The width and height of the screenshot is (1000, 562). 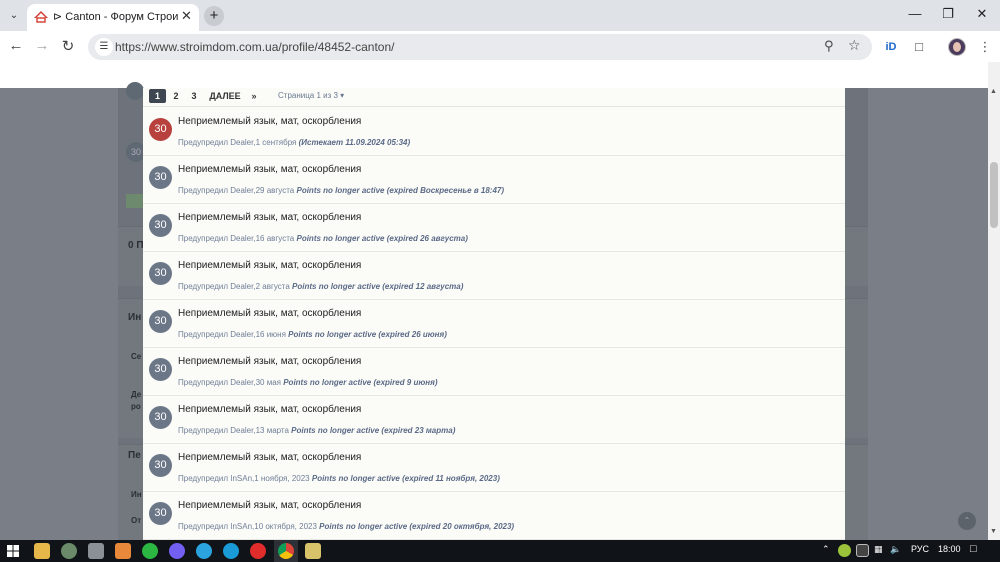 What do you see at coordinates (994, 195) in the screenshot?
I see `scroll-thumb` at bounding box center [994, 195].